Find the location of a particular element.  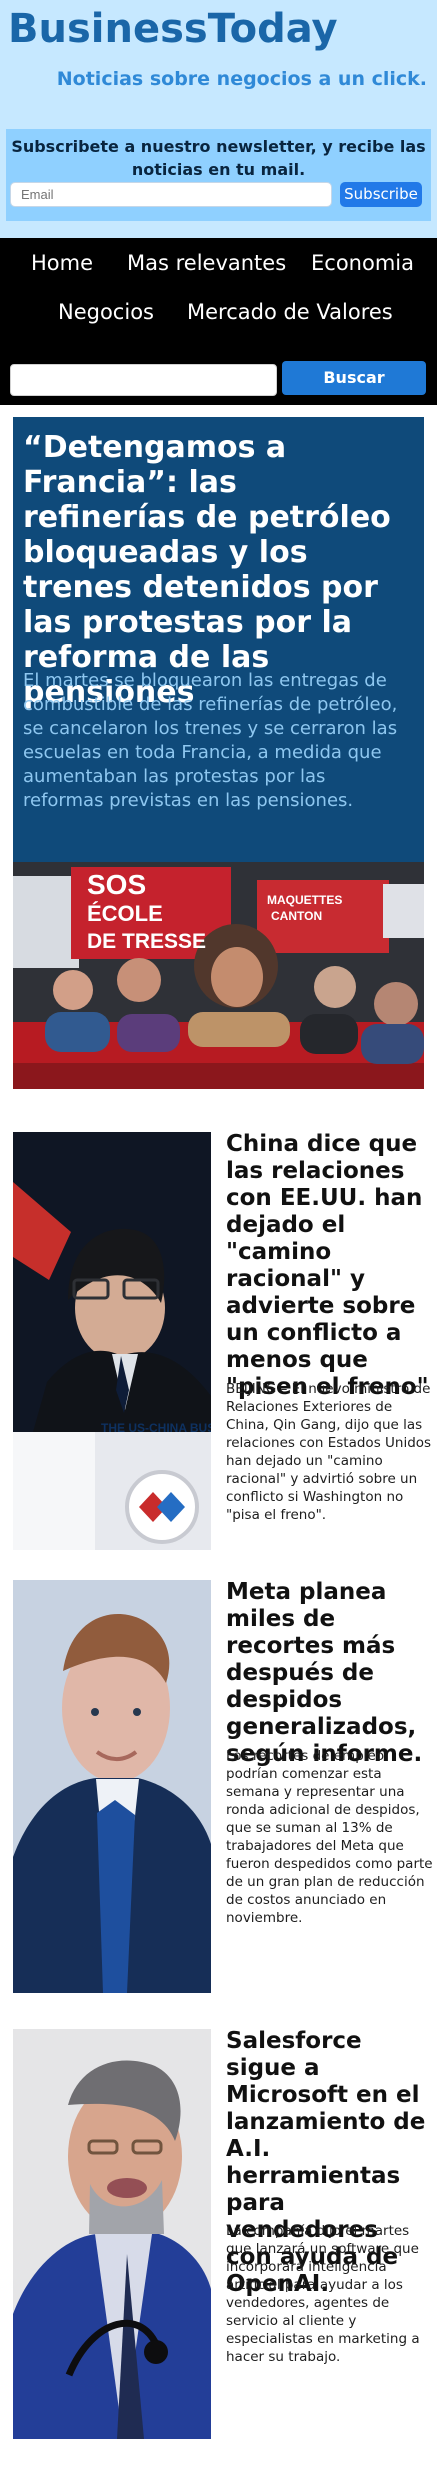

meta-ceo-photo is located at coordinates (112, 1786).